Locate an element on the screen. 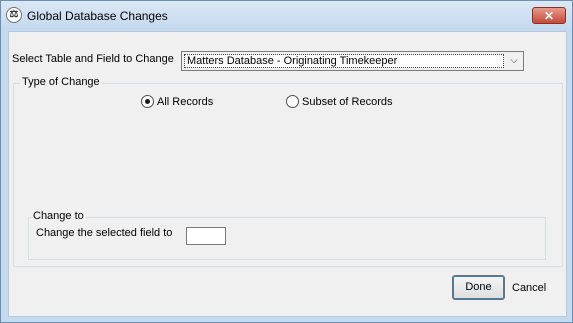 Image resolution: width=573 pixels, height=323 pixels. all-records-radio is located at coordinates (147, 101).